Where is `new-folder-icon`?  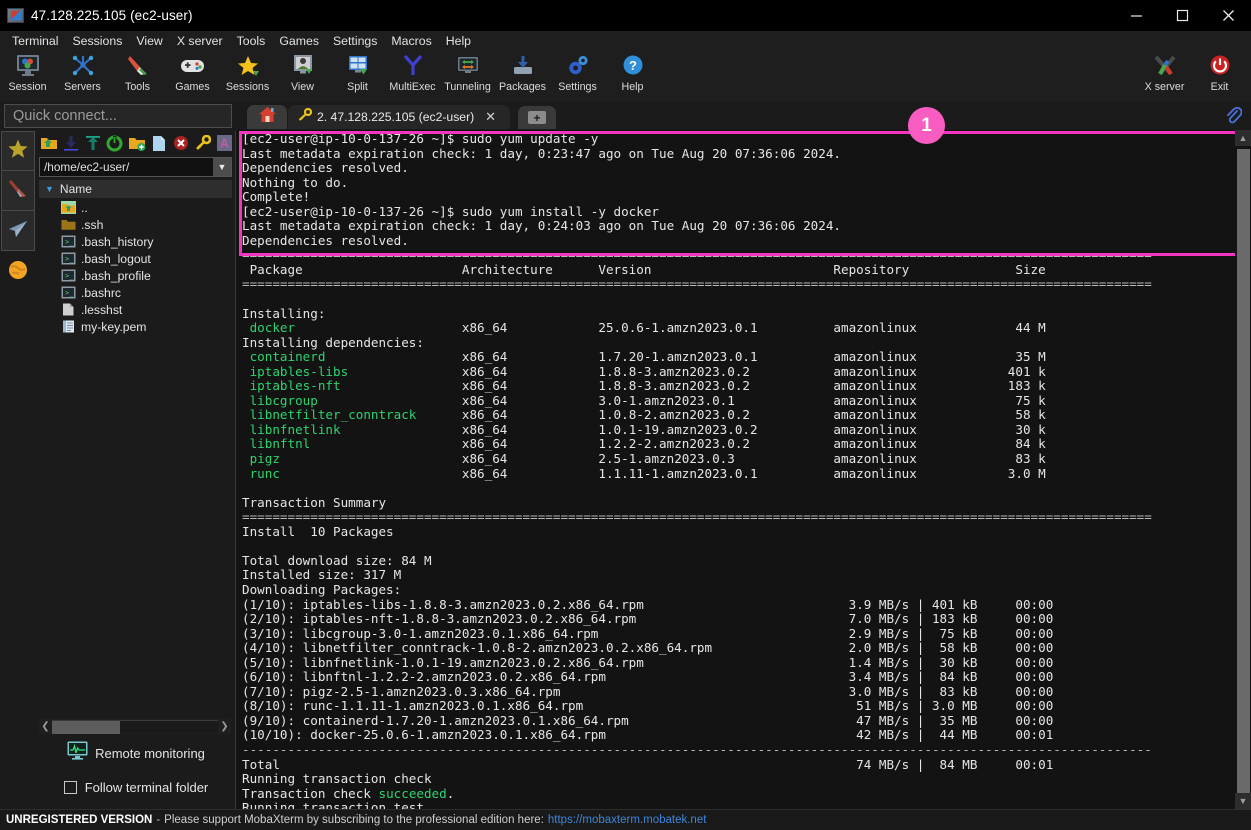
new-folder-icon is located at coordinates (136, 143).